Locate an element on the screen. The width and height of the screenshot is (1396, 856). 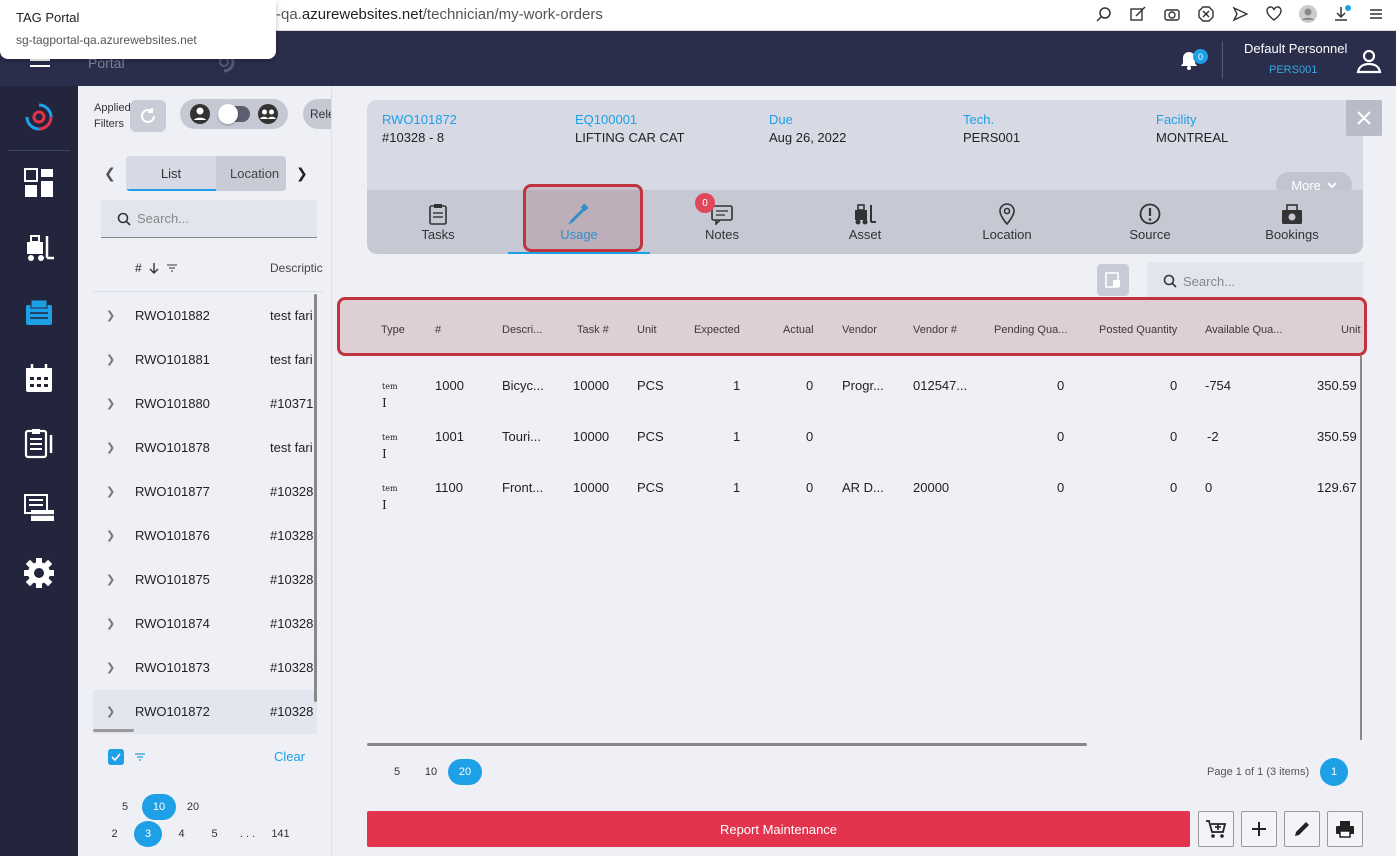
refresh-button is located at coordinates (148, 116).